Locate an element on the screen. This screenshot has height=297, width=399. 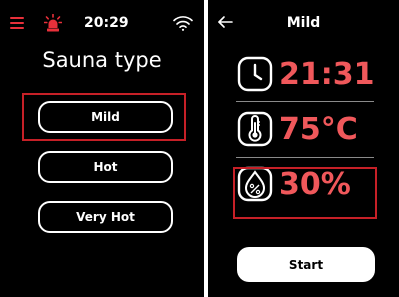
start-button: Start is located at coordinates (306, 264).